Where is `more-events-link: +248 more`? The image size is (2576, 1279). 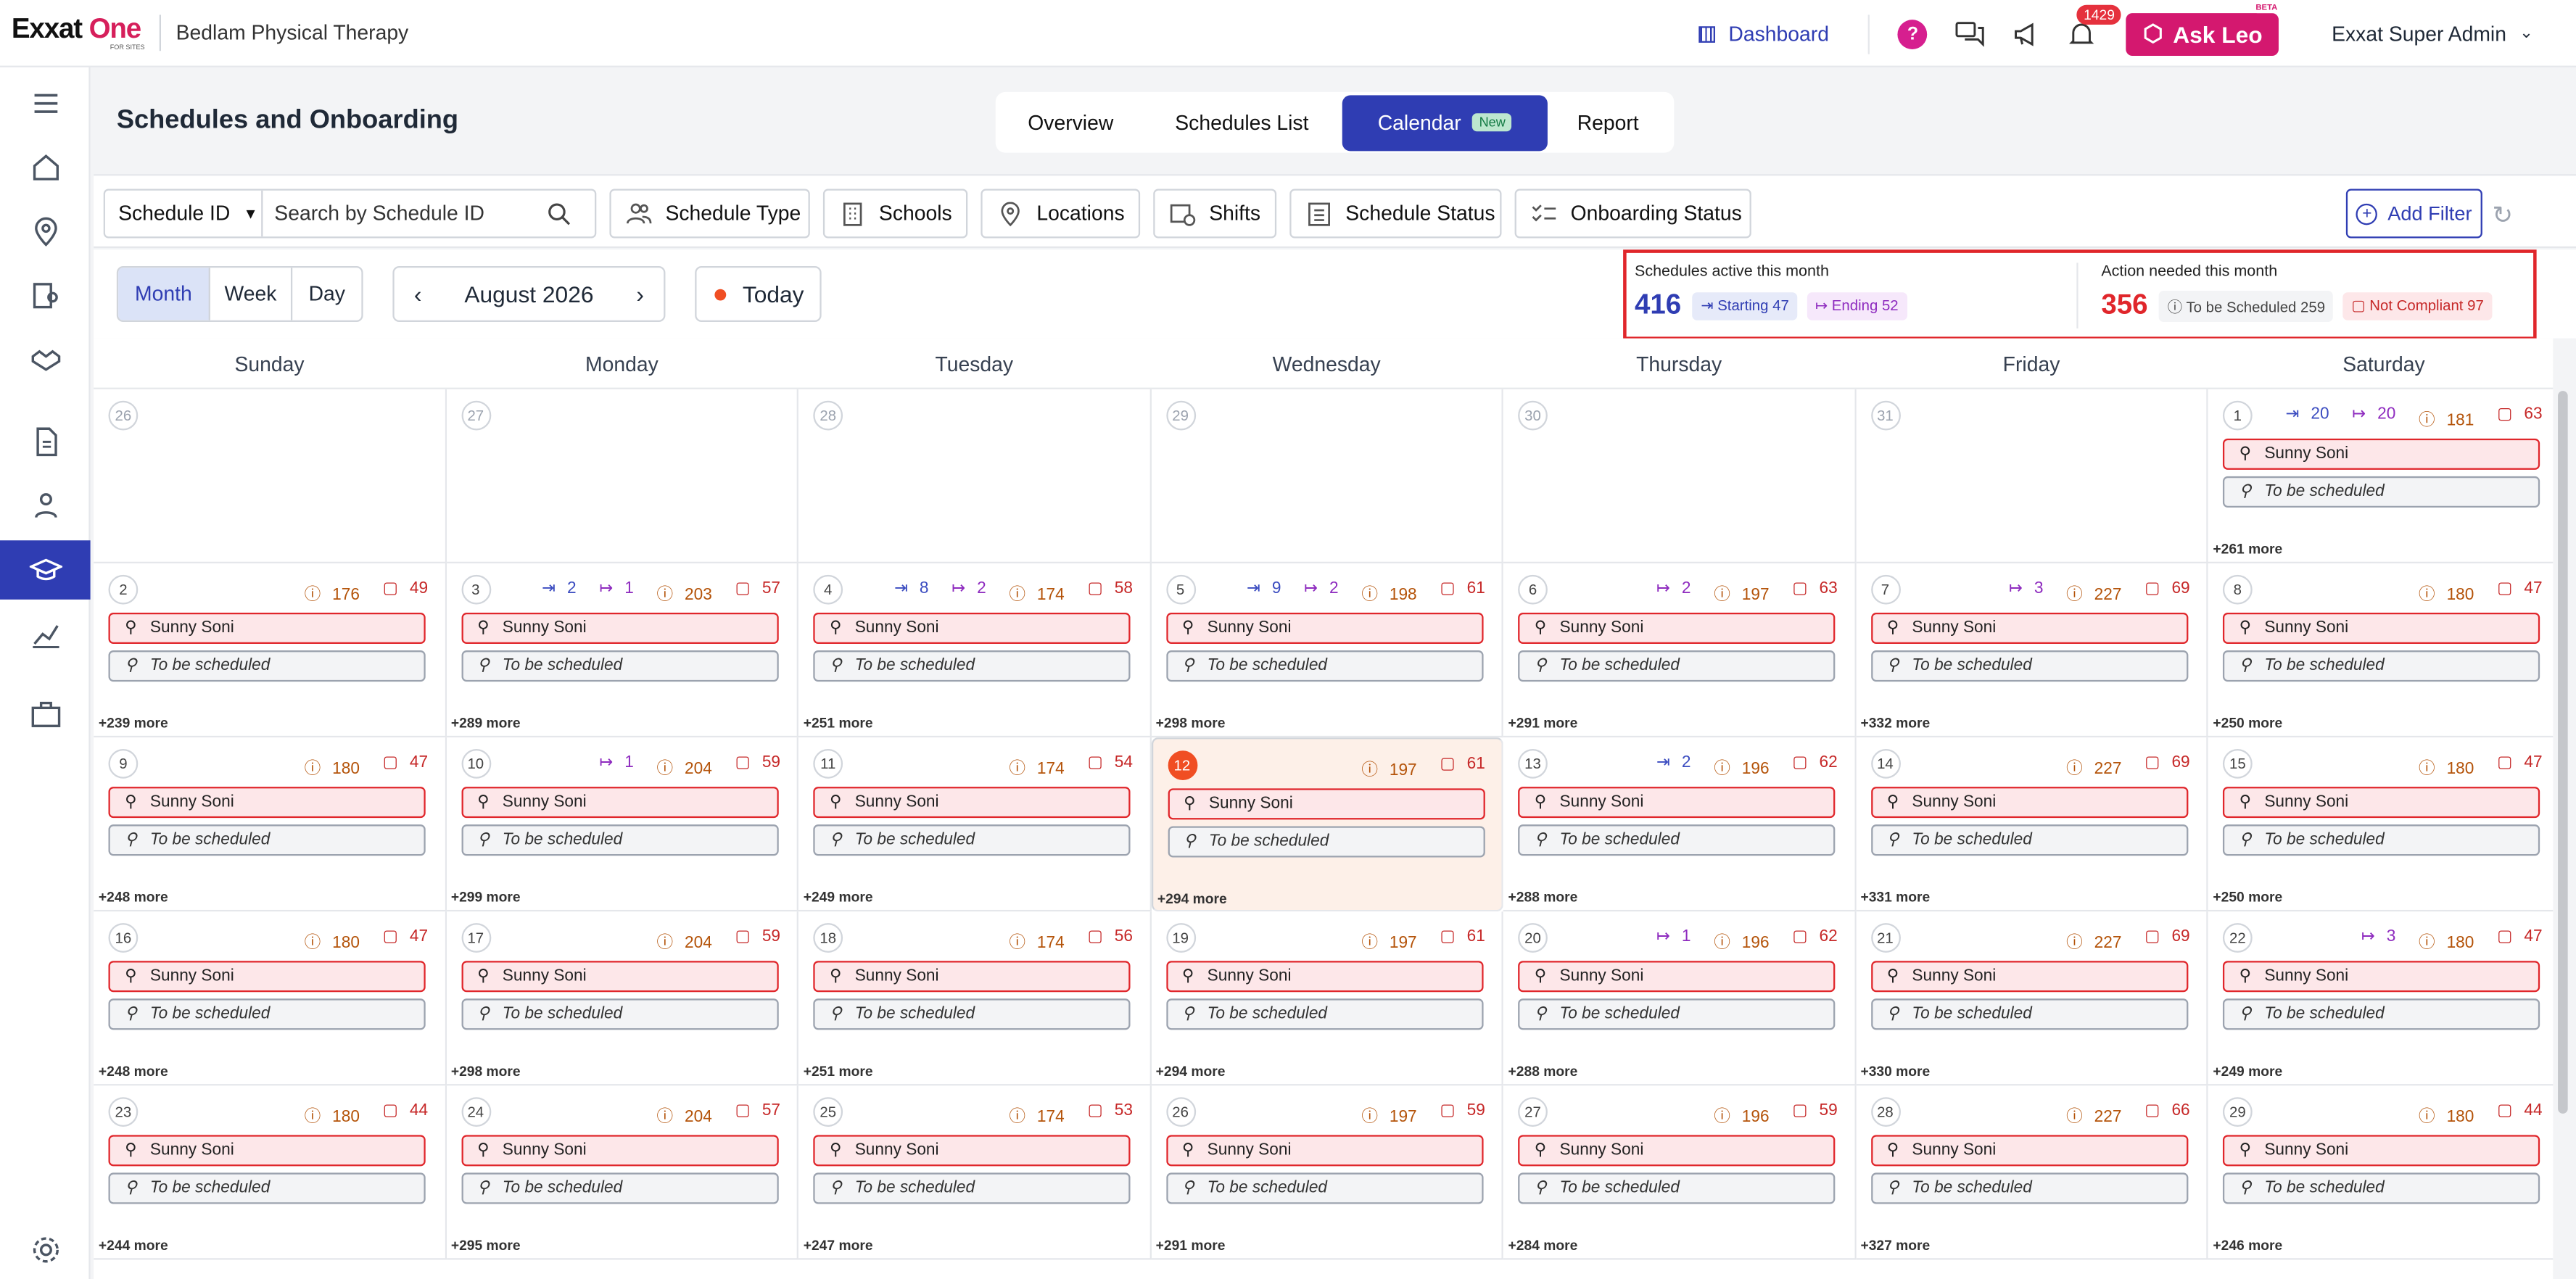
more-events-link: +248 more is located at coordinates (133, 1071).